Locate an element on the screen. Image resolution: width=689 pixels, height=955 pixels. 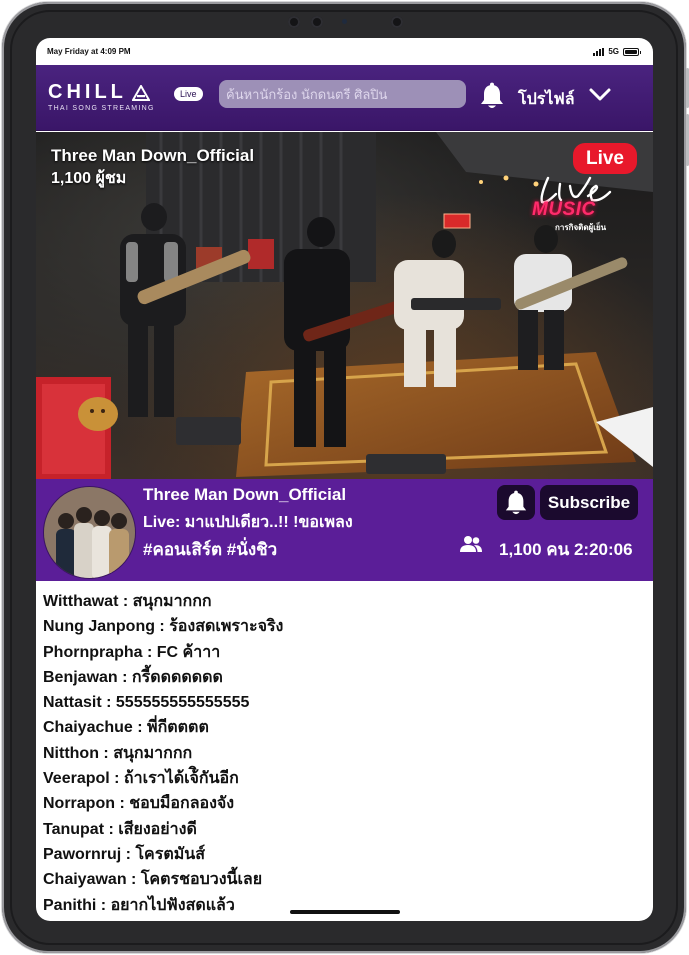
chat-username: Phornprapha is located at coordinates (93, 652).